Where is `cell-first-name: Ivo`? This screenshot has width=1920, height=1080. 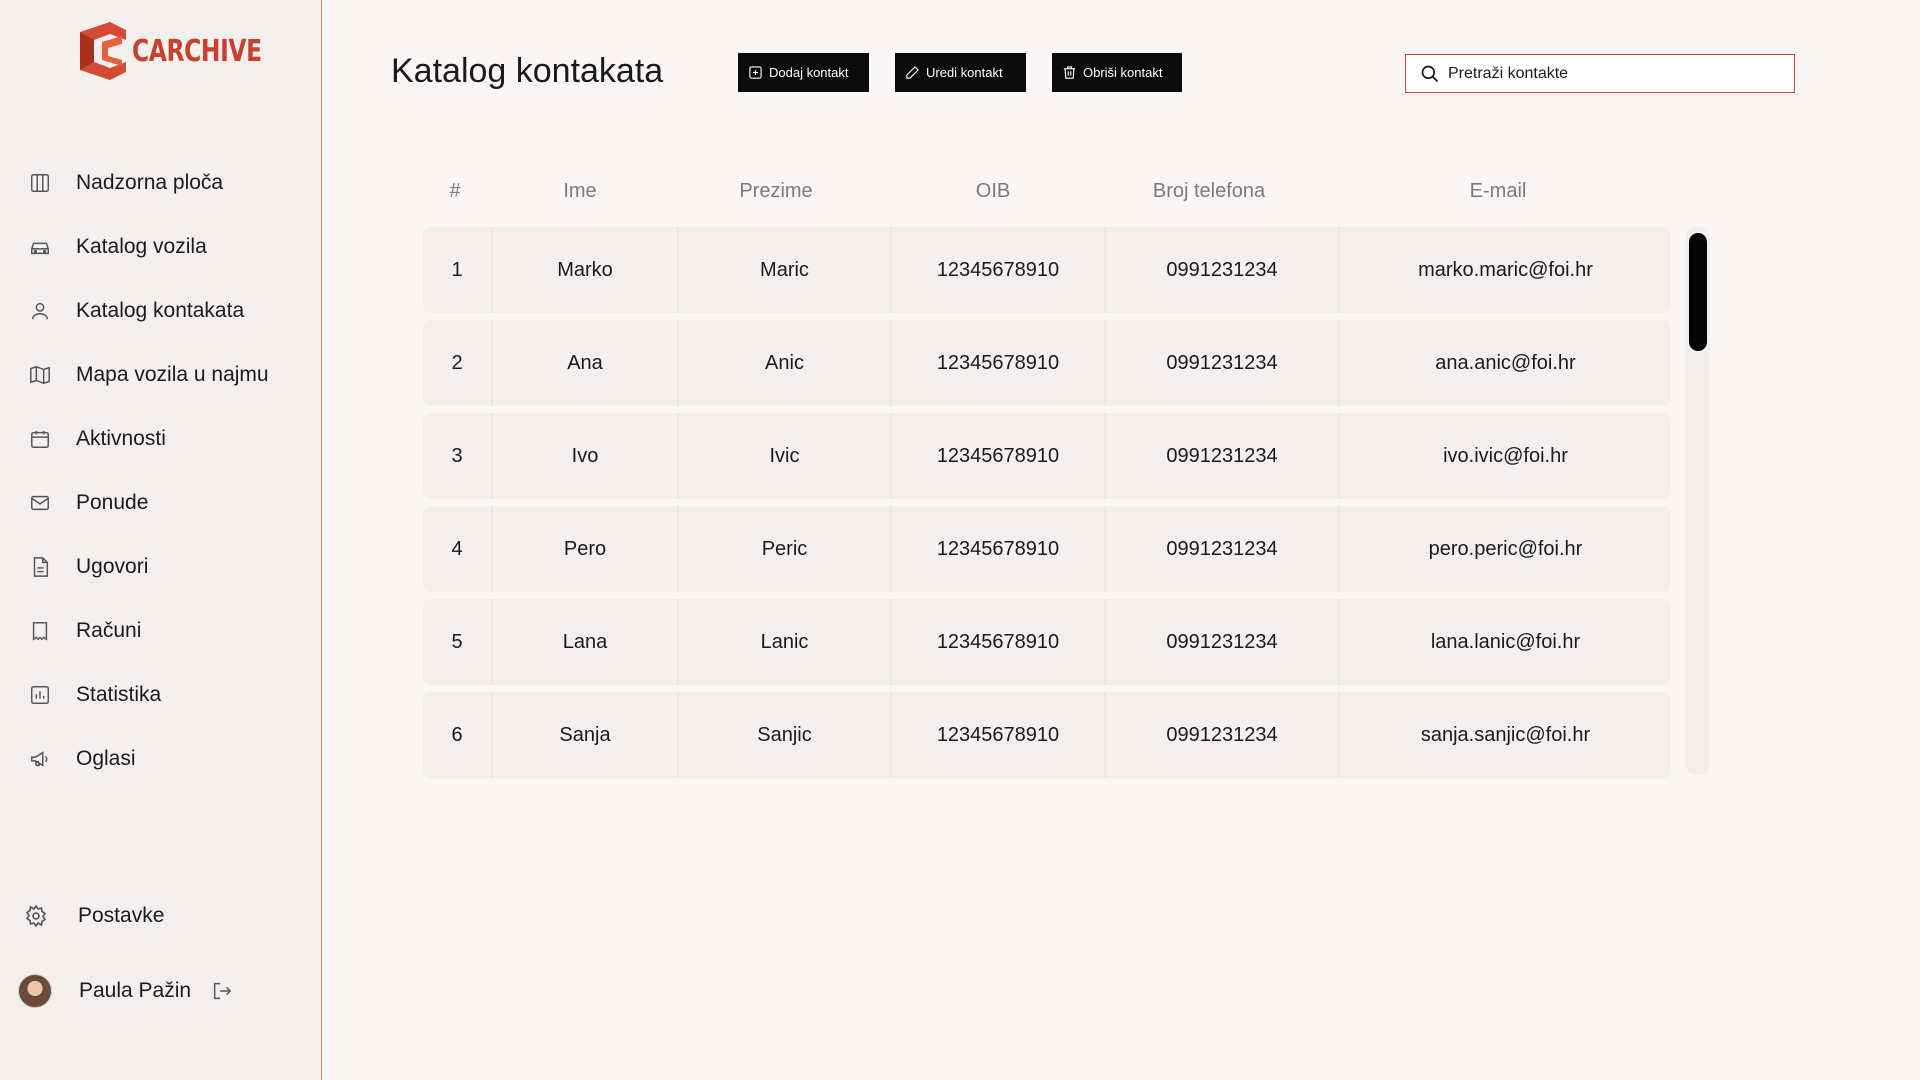
cell-first-name: Ivo is located at coordinates (585, 455).